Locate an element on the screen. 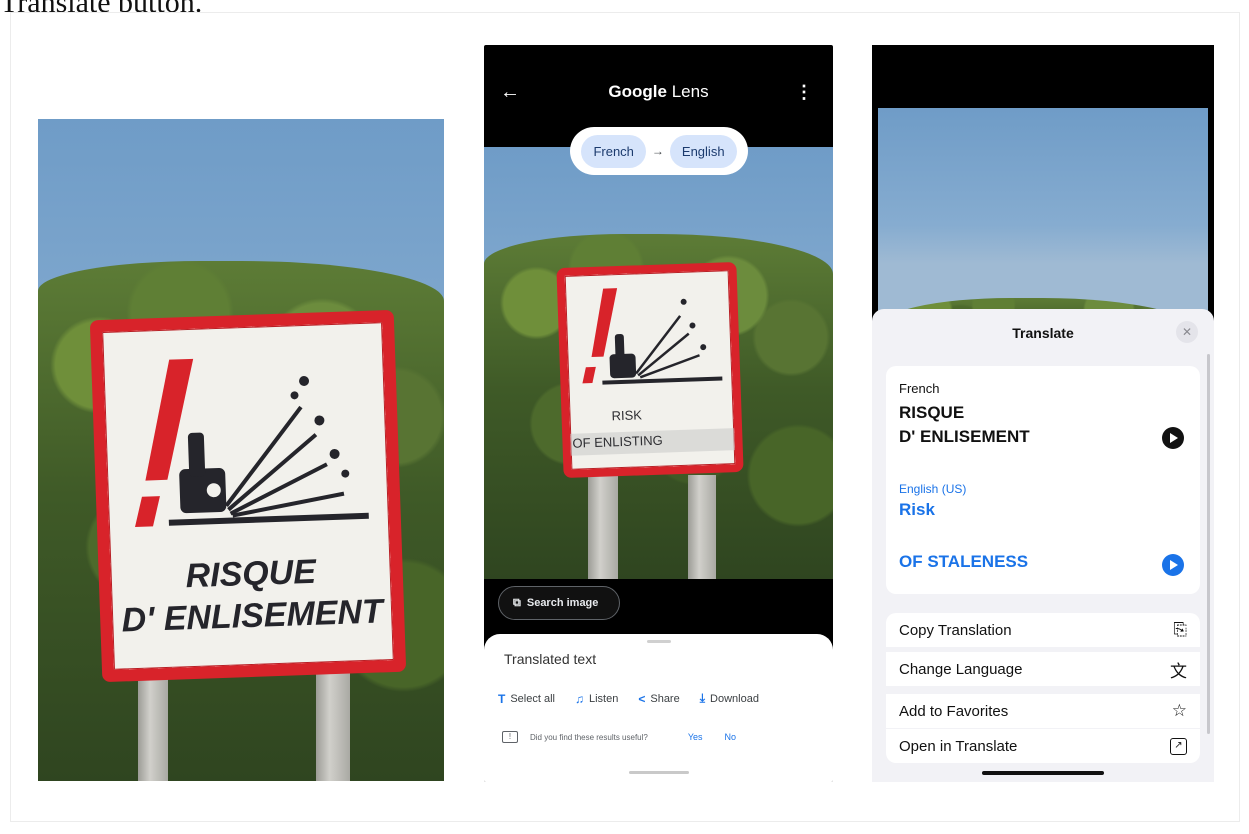 The width and height of the screenshot is (1249, 834). share-button: < Share is located at coordinates (658, 698).